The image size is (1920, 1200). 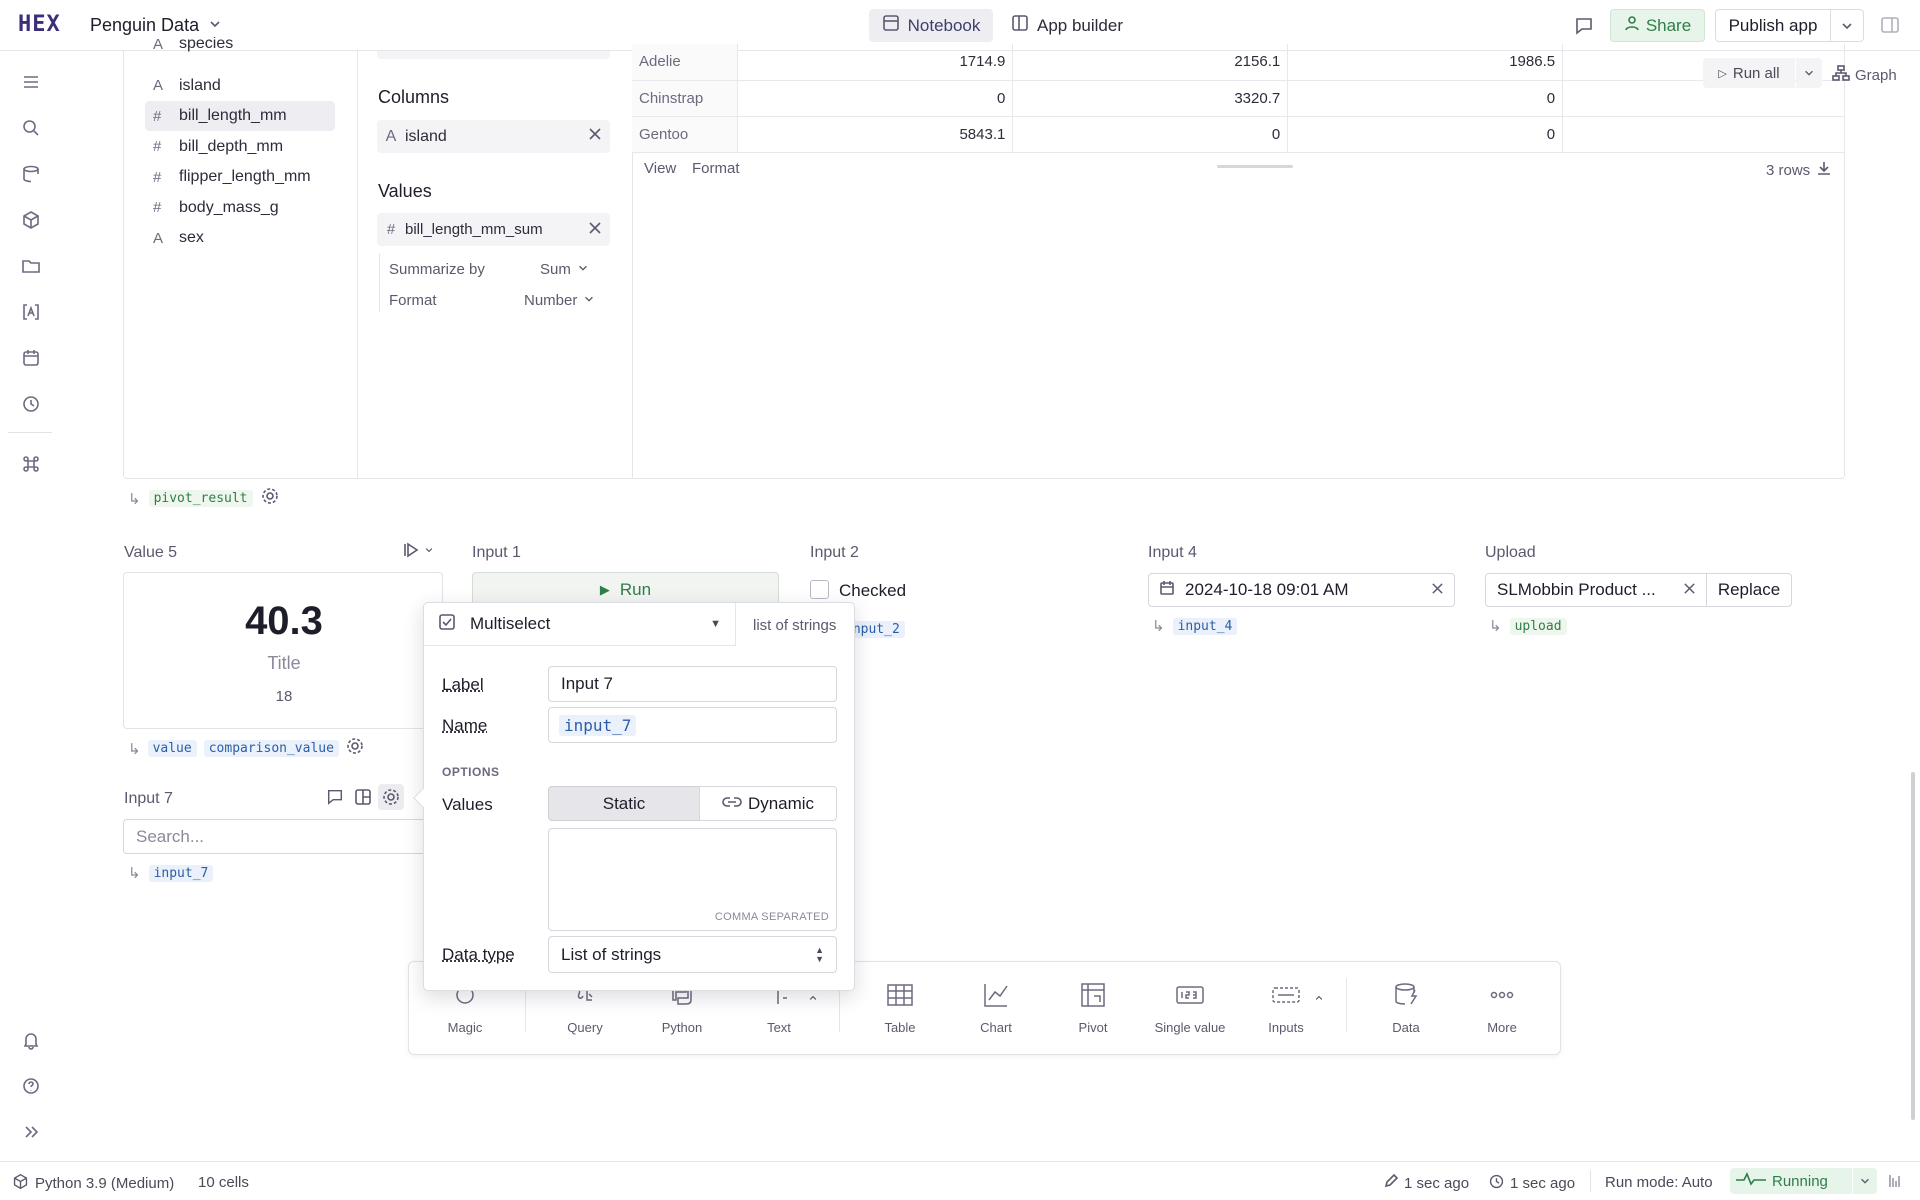 What do you see at coordinates (559, 300) in the screenshot?
I see `format-select: Number` at bounding box center [559, 300].